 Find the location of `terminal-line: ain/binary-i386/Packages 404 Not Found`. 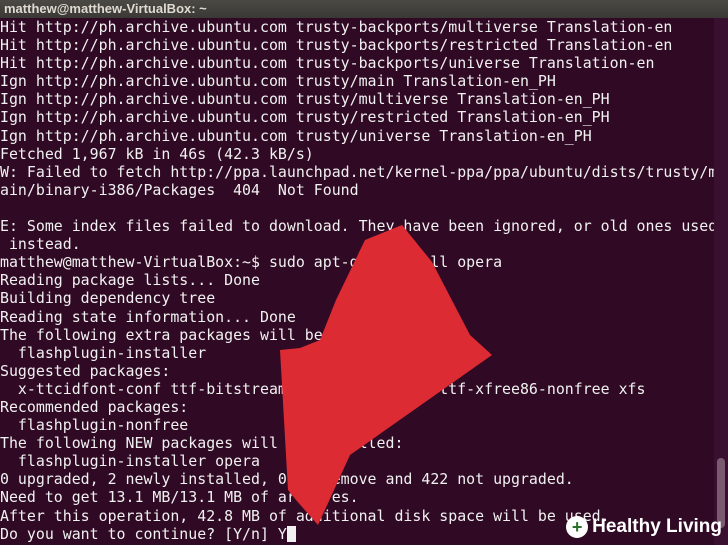

terminal-line: ain/binary-i386/Packages 404 Not Found is located at coordinates (179, 189).